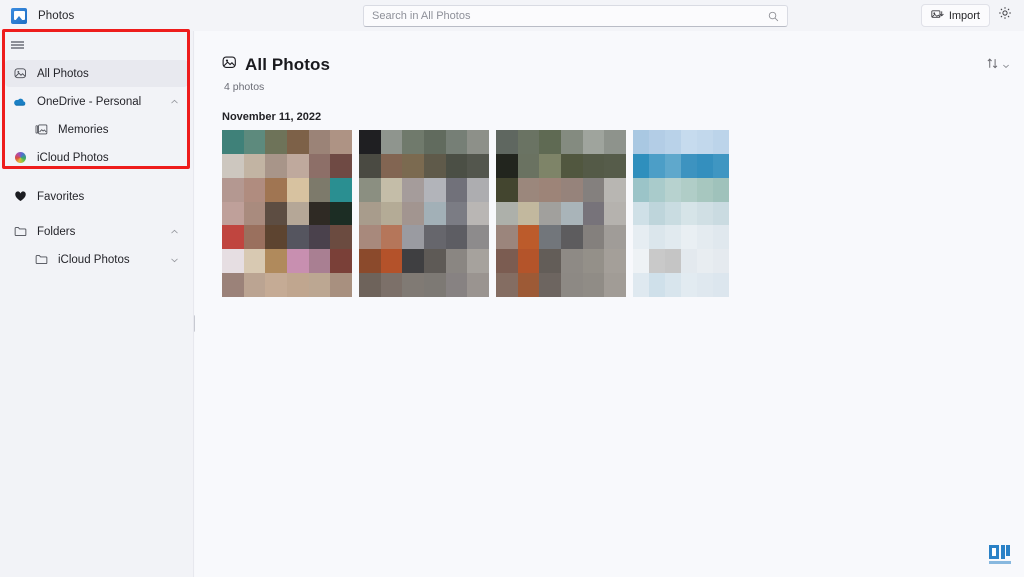 This screenshot has height=577, width=1024. What do you see at coordinates (992, 66) in the screenshot?
I see `sort-arrows-icon` at bounding box center [992, 66].